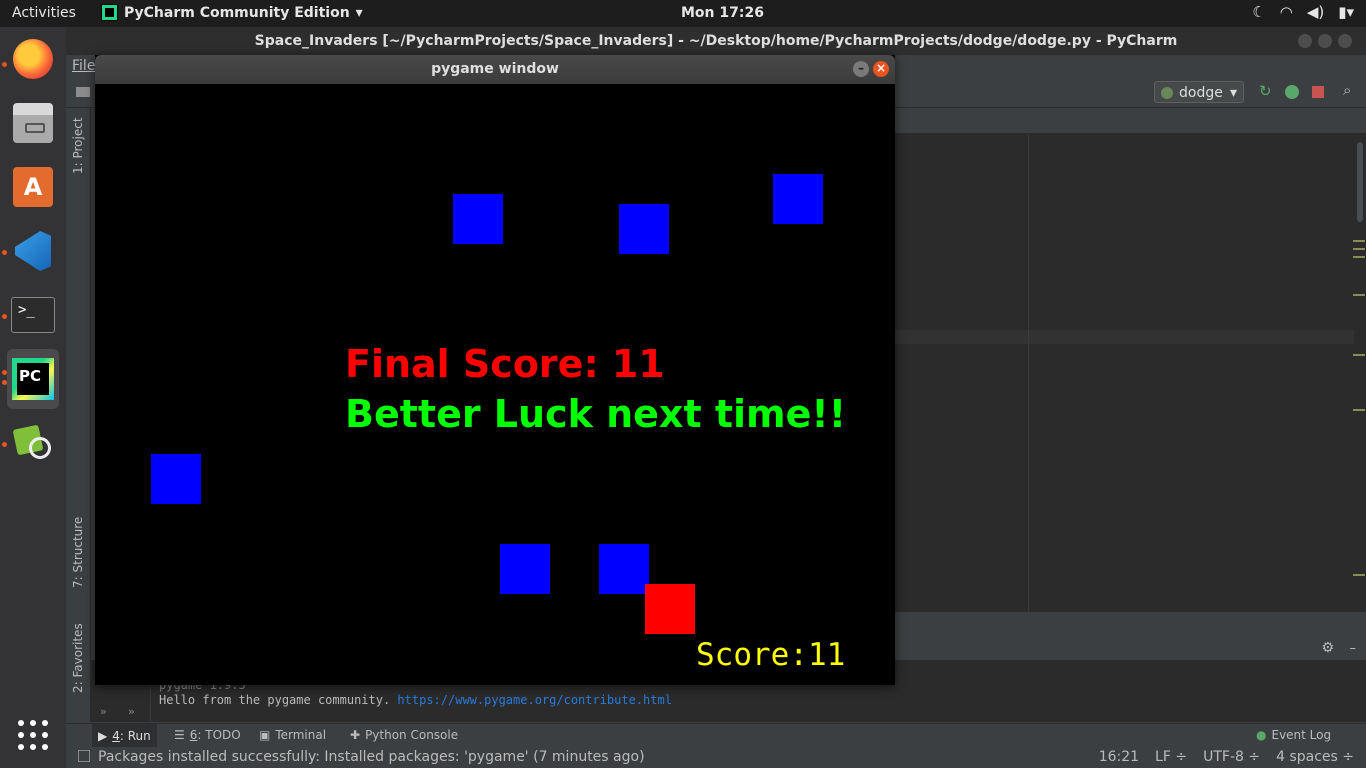 This screenshot has height=768, width=1366. I want to click on firefox-launcher, so click(33, 59).